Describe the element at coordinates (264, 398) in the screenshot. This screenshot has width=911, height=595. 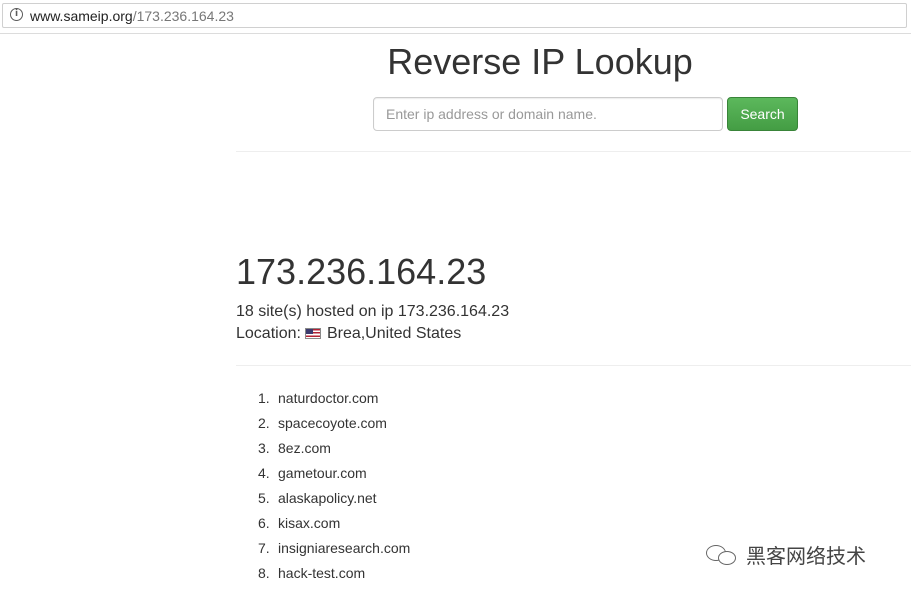
I see `list-item-number: 1.` at that location.